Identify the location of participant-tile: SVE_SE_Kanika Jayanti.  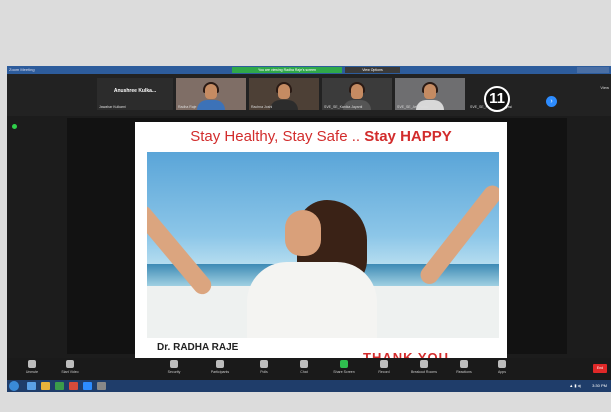
(357, 94).